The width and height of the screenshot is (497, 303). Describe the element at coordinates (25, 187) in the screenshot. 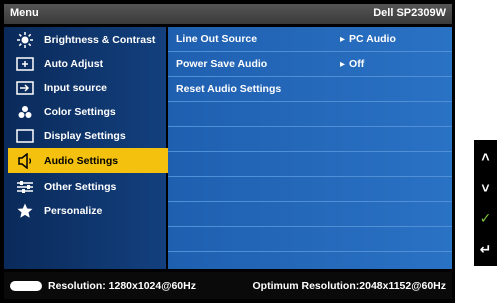

I see `other-settings-icon` at that location.